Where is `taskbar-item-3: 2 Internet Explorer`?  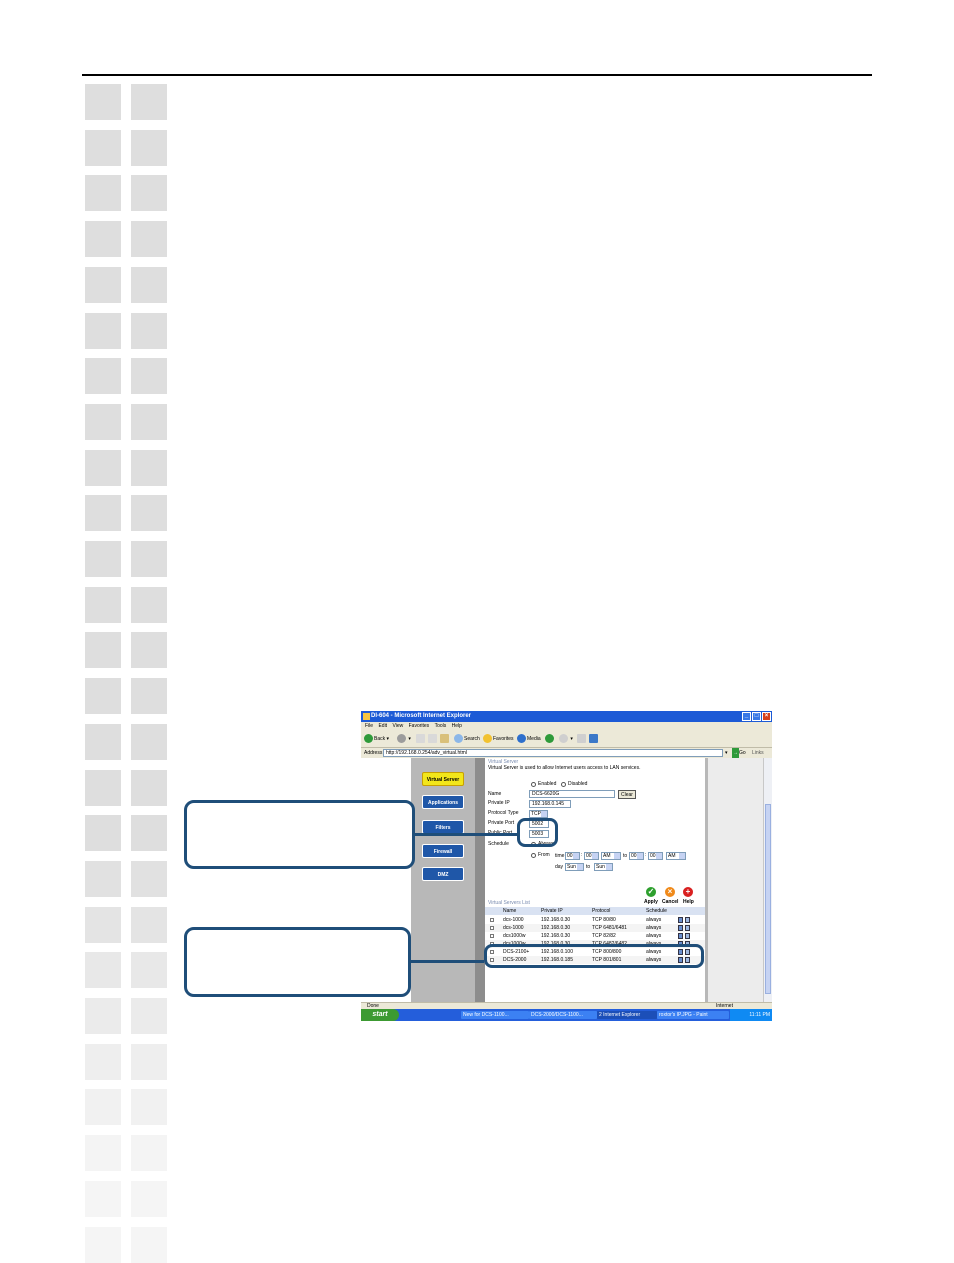
taskbar-item-3: 2 Internet Explorer is located at coordinates (627, 1015).